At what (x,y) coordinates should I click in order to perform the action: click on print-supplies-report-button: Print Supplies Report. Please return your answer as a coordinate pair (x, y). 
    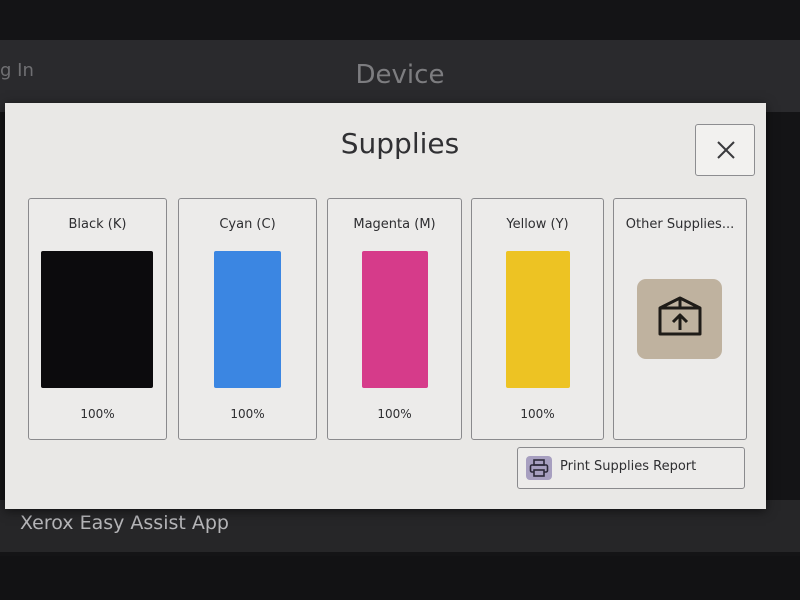
    Looking at the image, I should click on (631, 468).